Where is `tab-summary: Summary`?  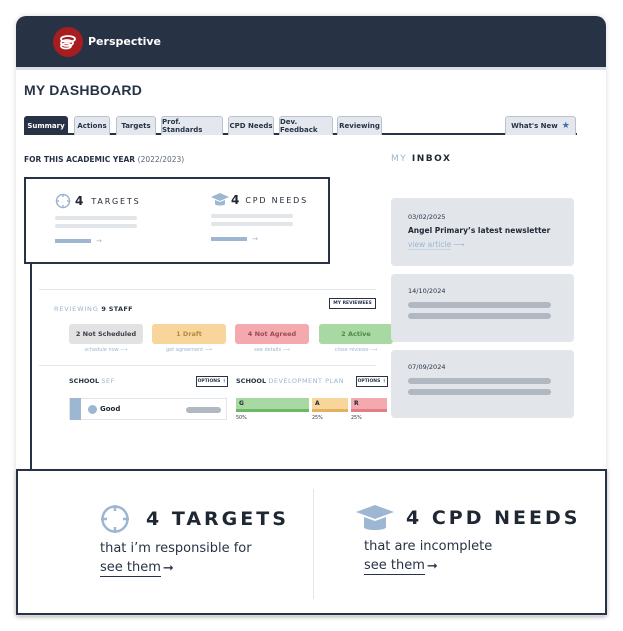 tab-summary: Summary is located at coordinates (46, 125).